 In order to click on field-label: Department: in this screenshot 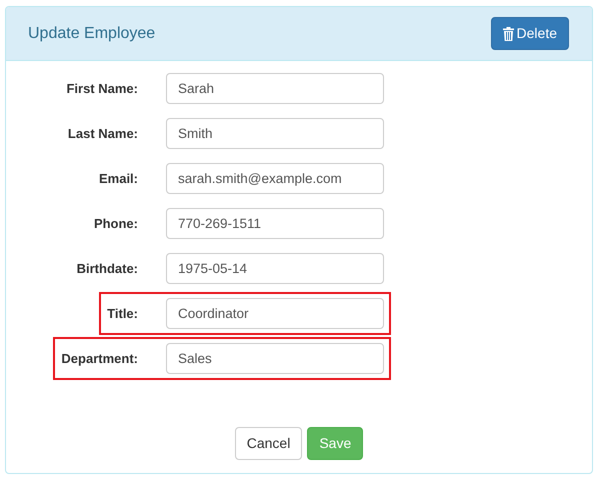, I will do `click(99, 359)`.